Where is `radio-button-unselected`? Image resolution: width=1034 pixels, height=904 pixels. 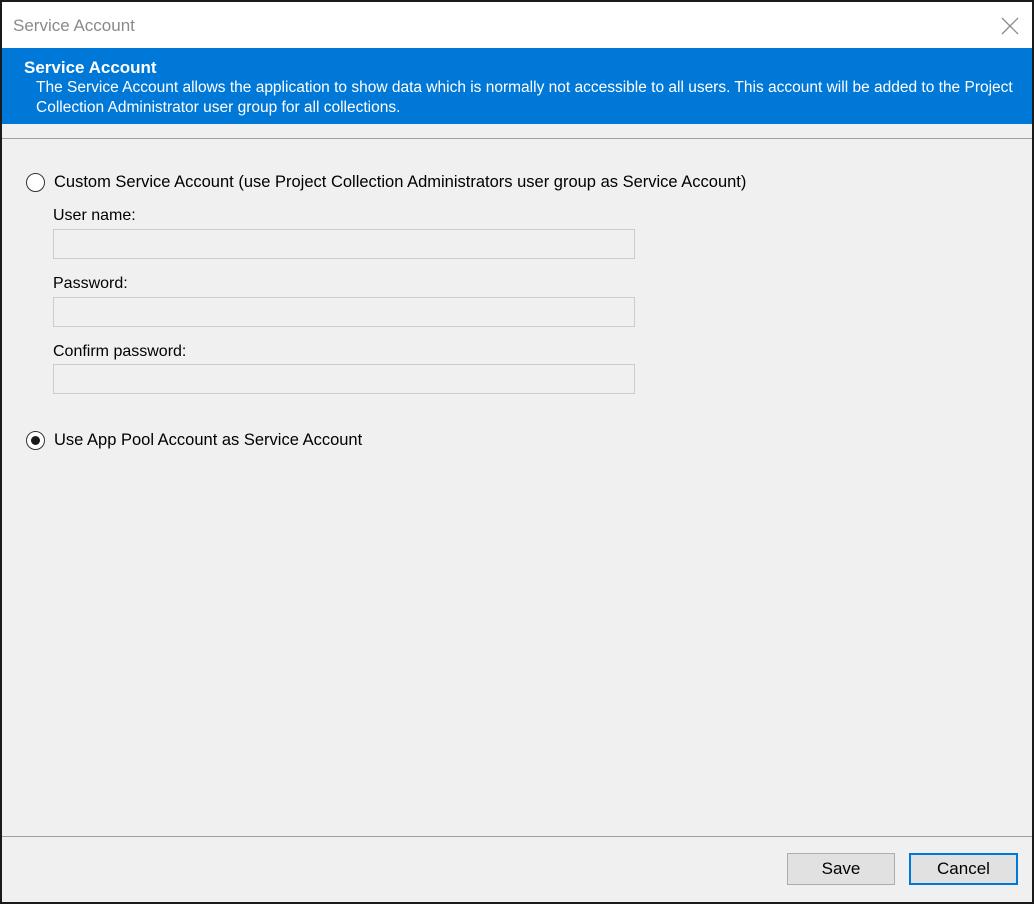 radio-button-unselected is located at coordinates (35, 182).